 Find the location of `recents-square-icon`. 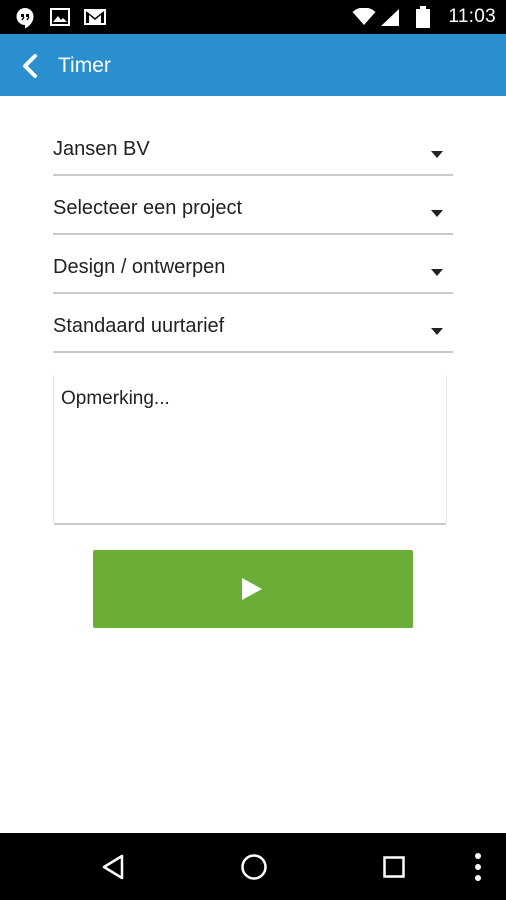

recents-square-icon is located at coordinates (394, 867).